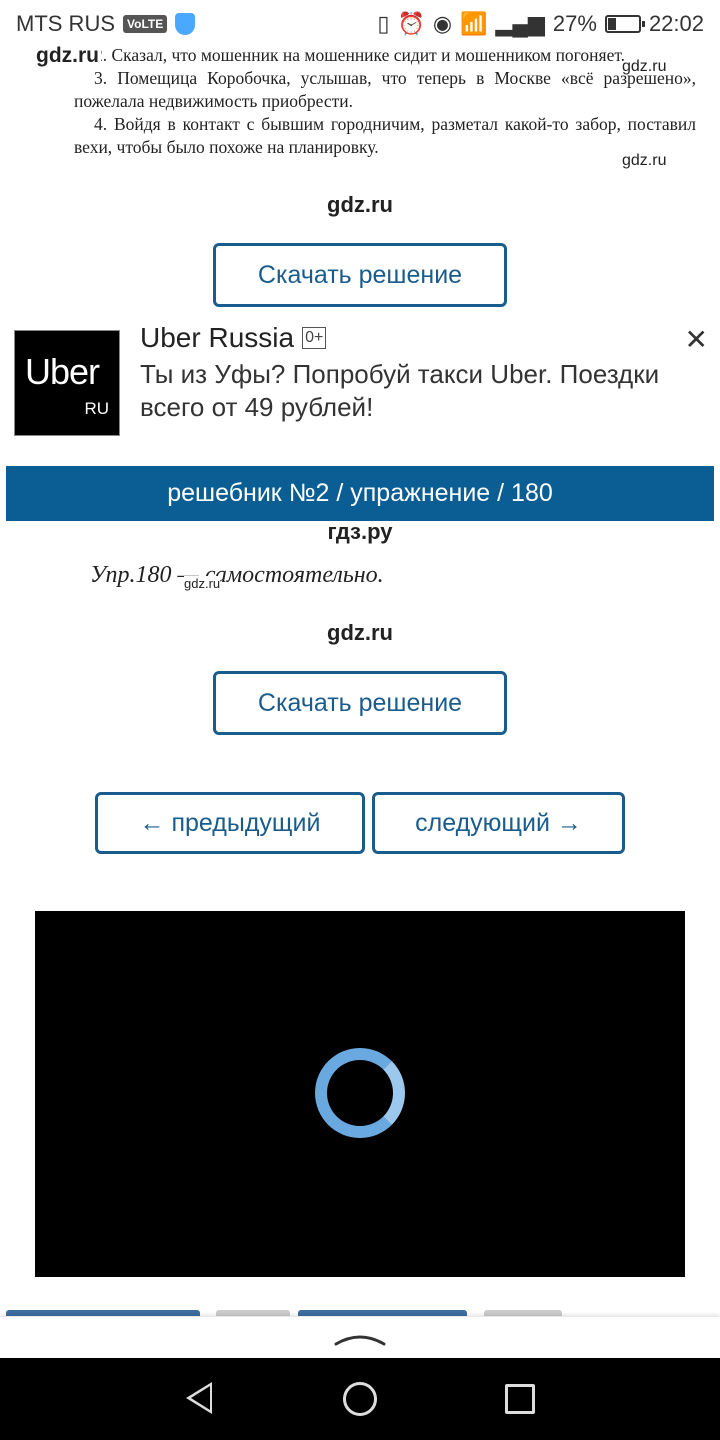 This screenshot has height=1440, width=720. What do you see at coordinates (624, 24) in the screenshot?
I see `battery-icon` at bounding box center [624, 24].